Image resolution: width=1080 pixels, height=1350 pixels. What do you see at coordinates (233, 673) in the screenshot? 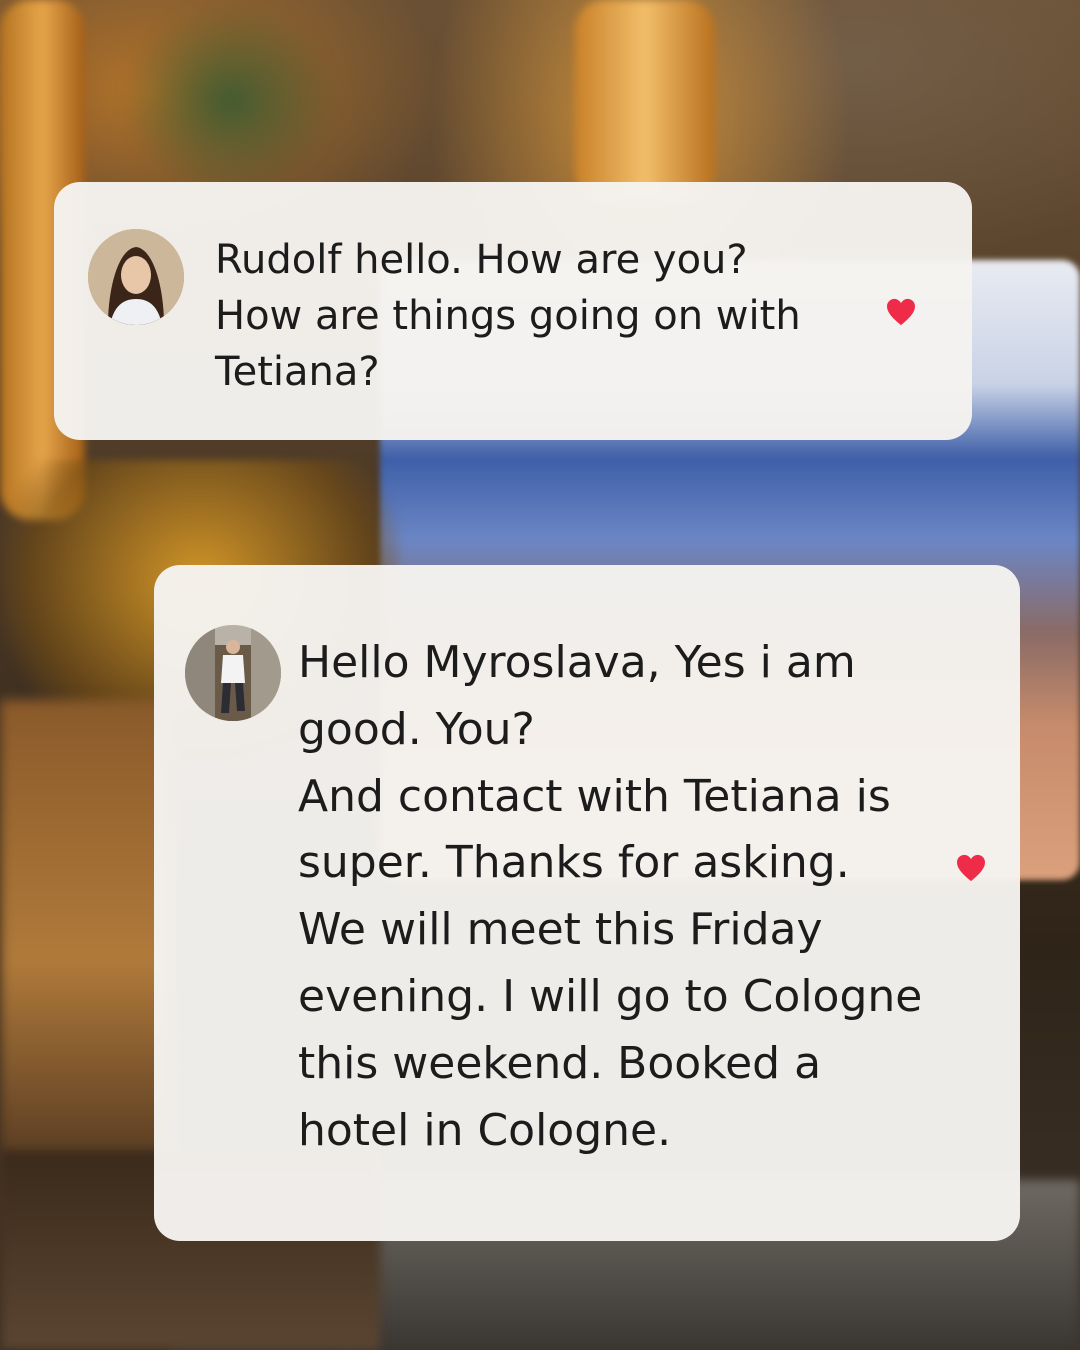
I see `man-portrait-icon` at bounding box center [233, 673].